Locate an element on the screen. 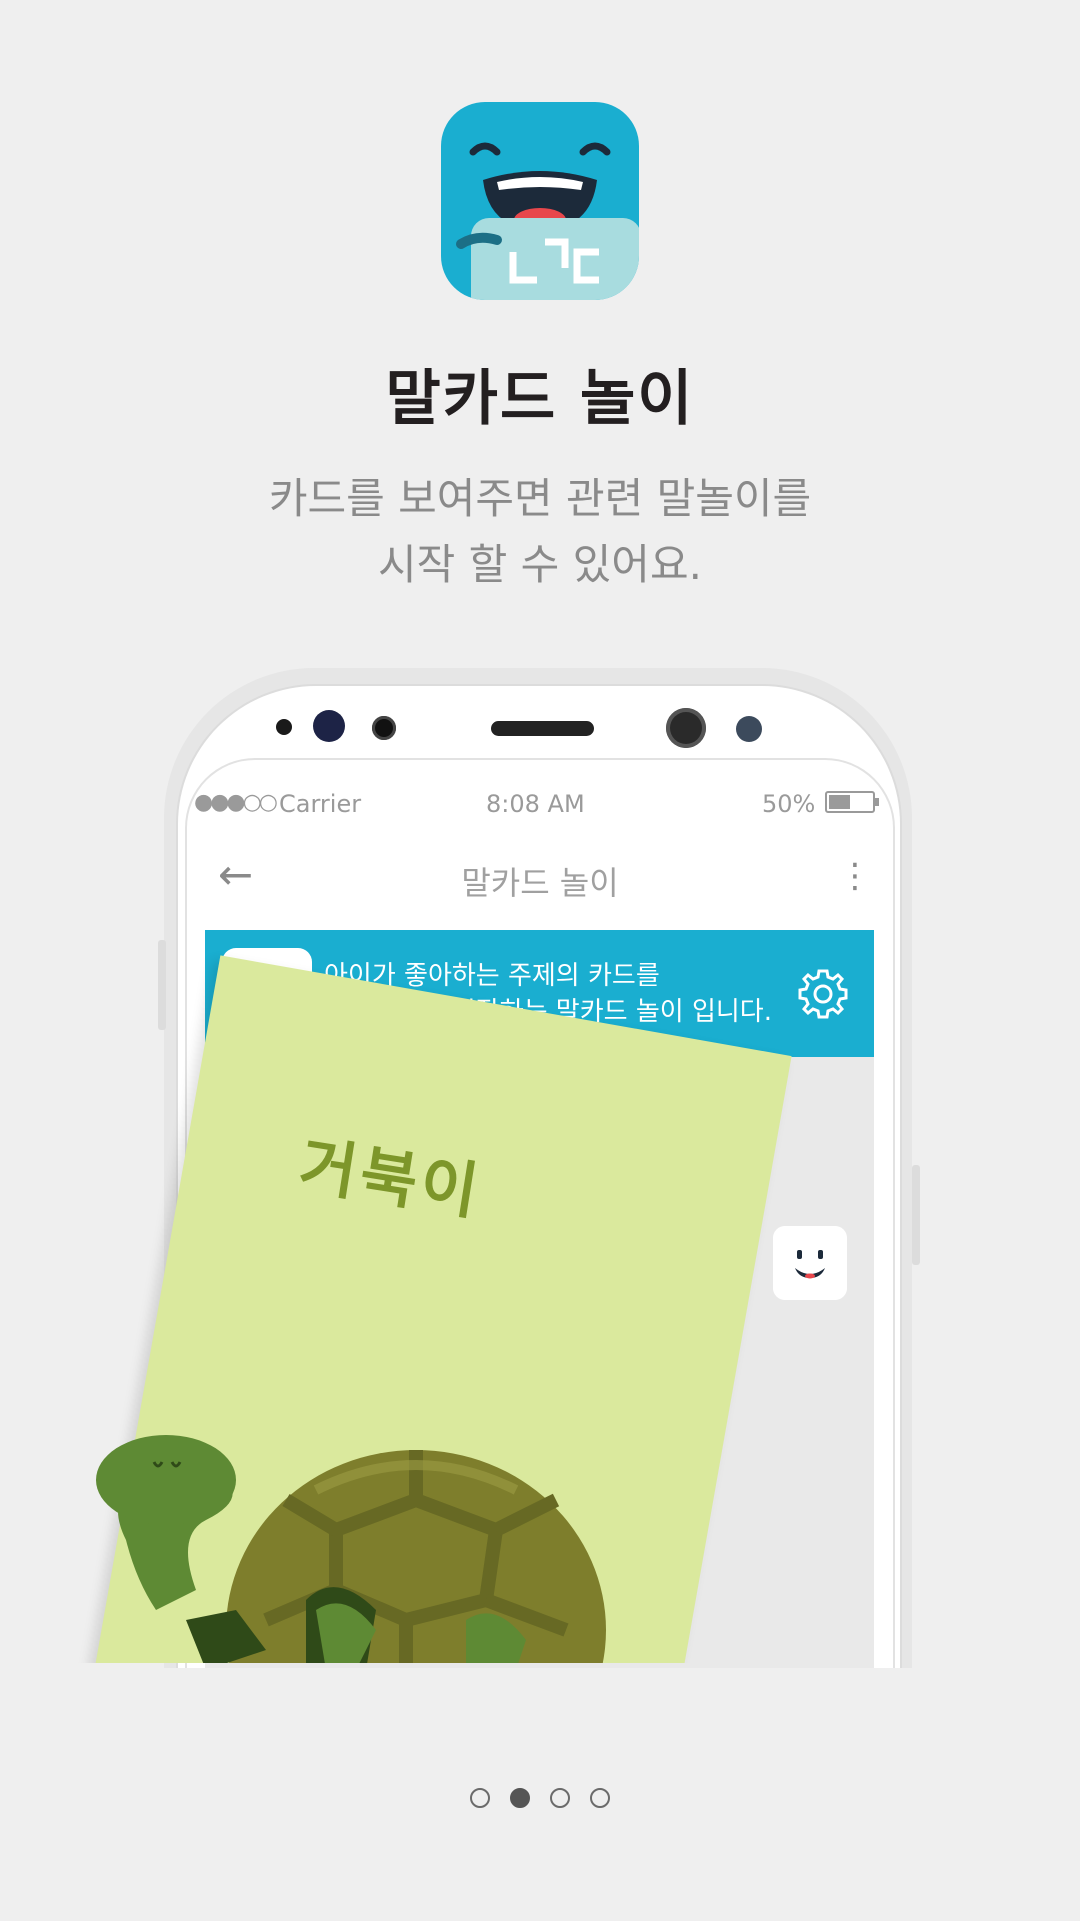 The width and height of the screenshot is (1080, 1921). battery-cap is located at coordinates (877, 802).